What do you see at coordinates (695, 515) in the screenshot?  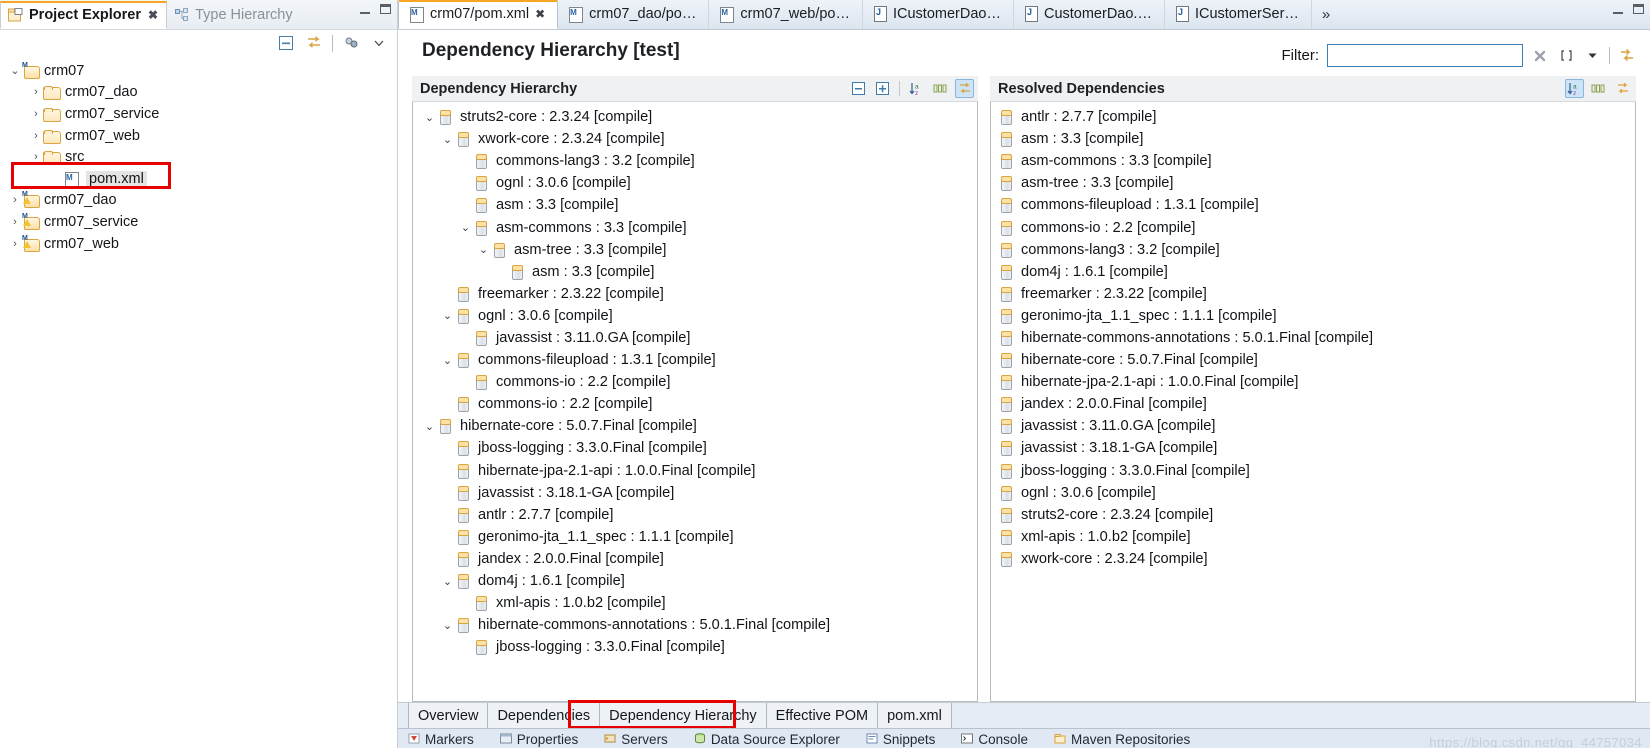 I see `dependency-tree-item: antlr : 2.7.7 [compile]` at bounding box center [695, 515].